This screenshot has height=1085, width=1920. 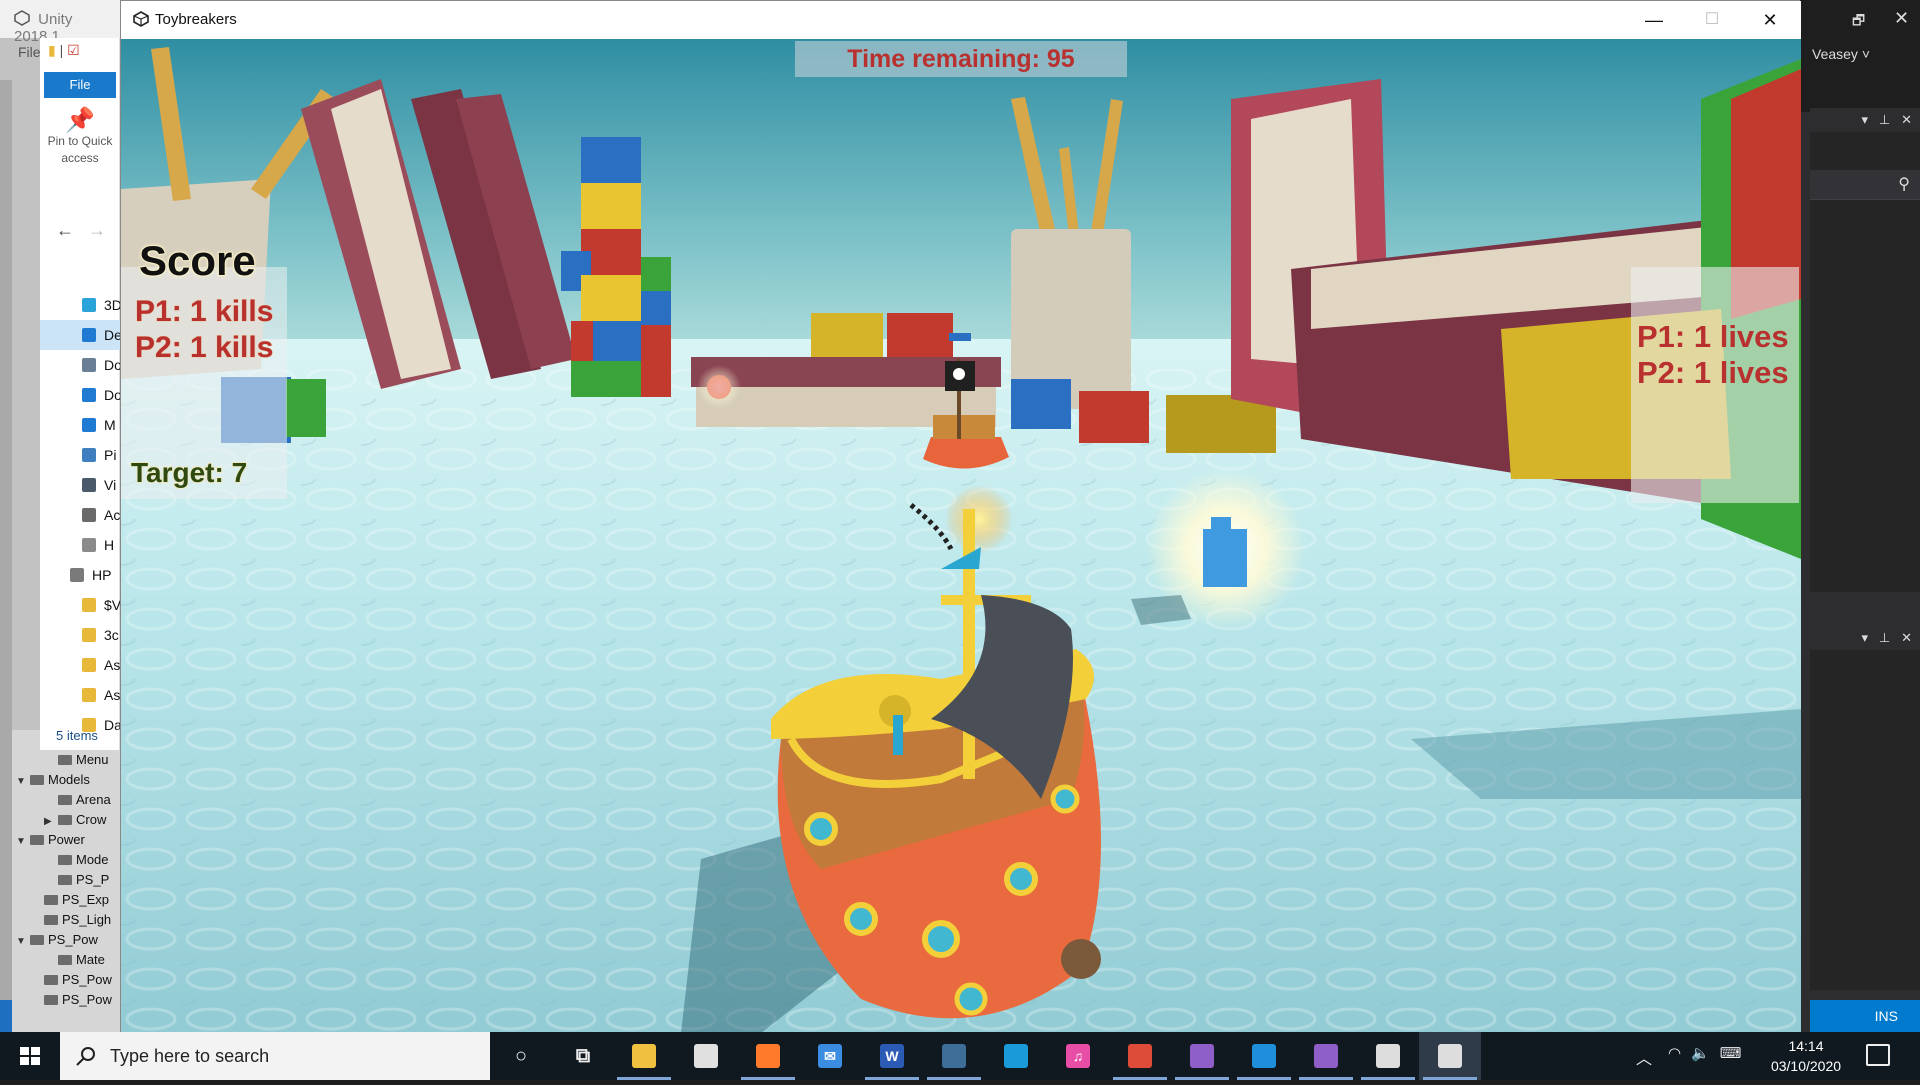 I want to click on show-hidden-icons-icon: ︿, so click(x=1644, y=1057).